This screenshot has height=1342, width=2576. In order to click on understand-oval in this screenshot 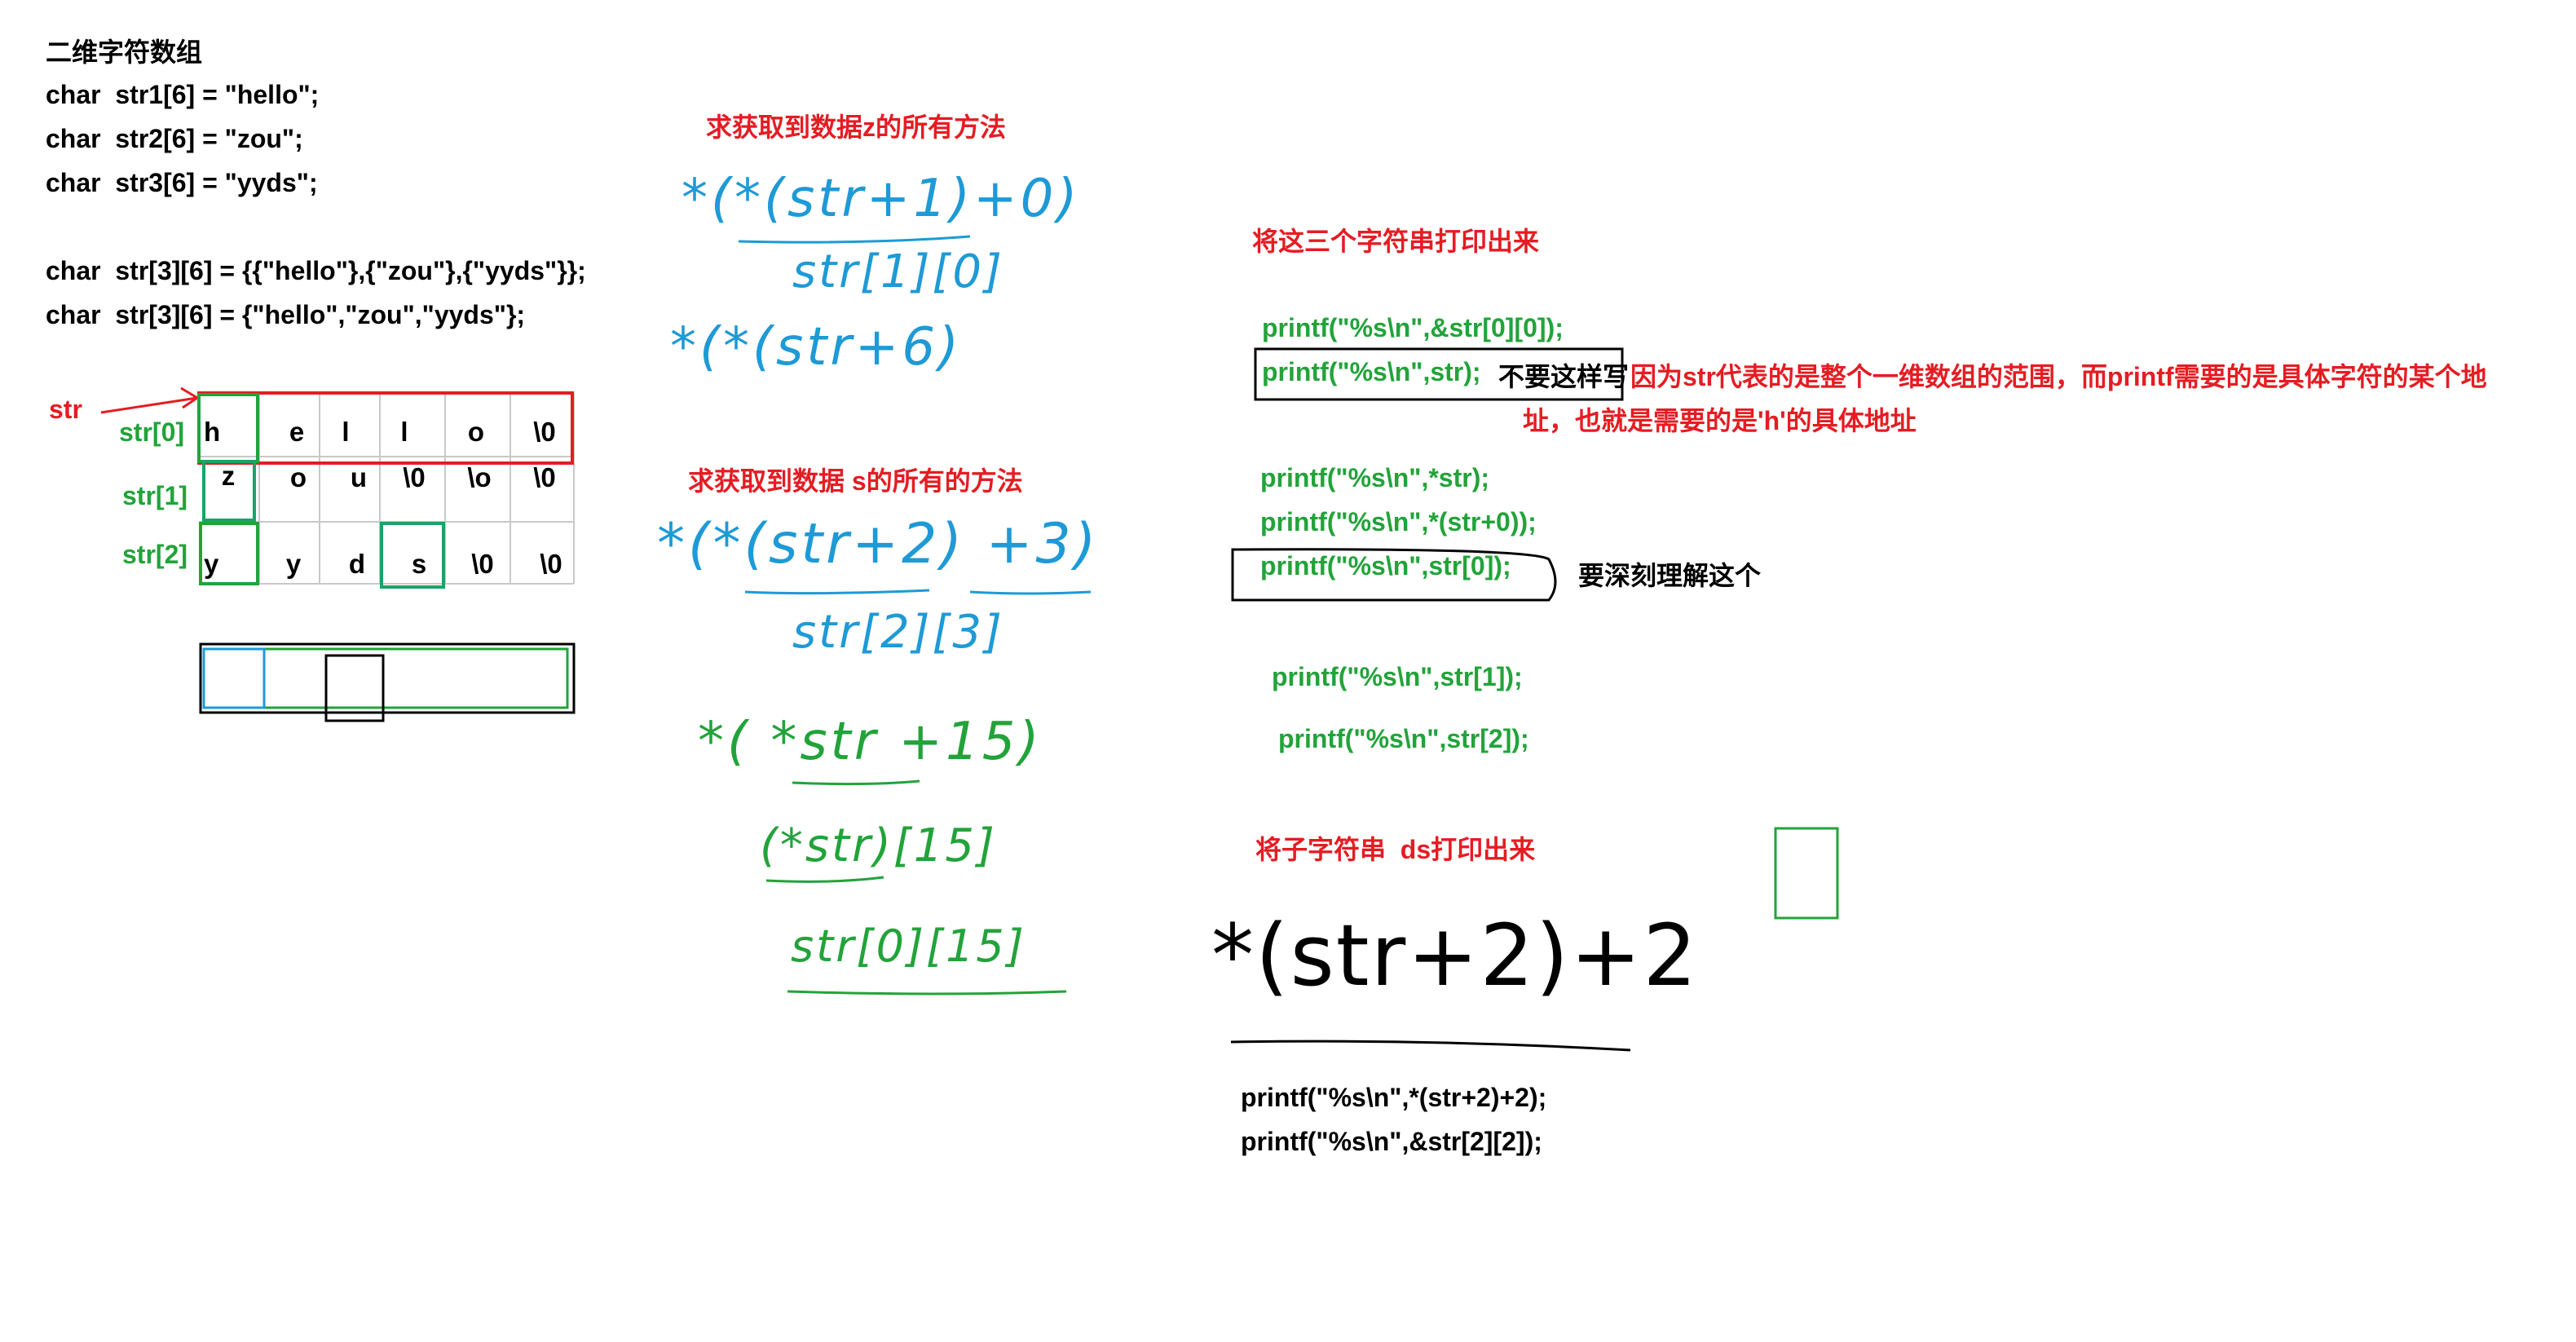, I will do `click(1394, 575)`.